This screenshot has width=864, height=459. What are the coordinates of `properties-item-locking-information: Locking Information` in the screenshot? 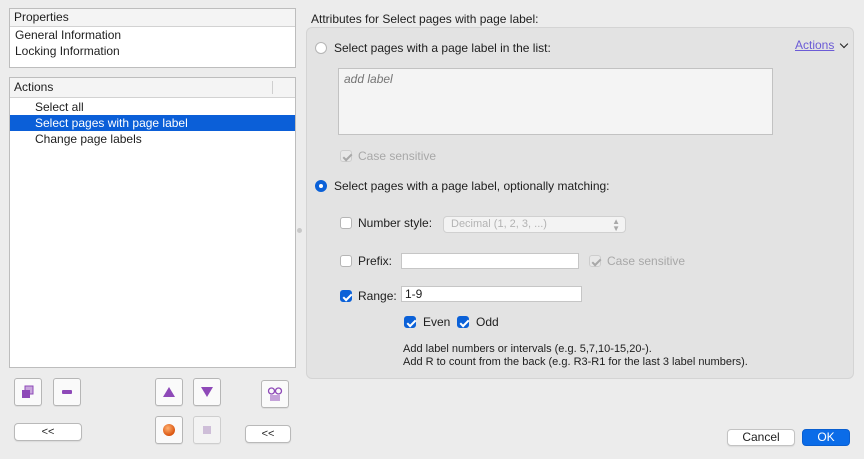 It's located at (155, 51).